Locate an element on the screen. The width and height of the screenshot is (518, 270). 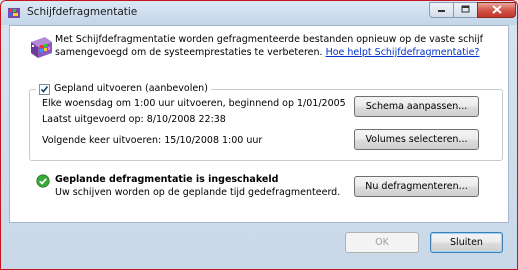
minimize-icon is located at coordinates (441, 10).